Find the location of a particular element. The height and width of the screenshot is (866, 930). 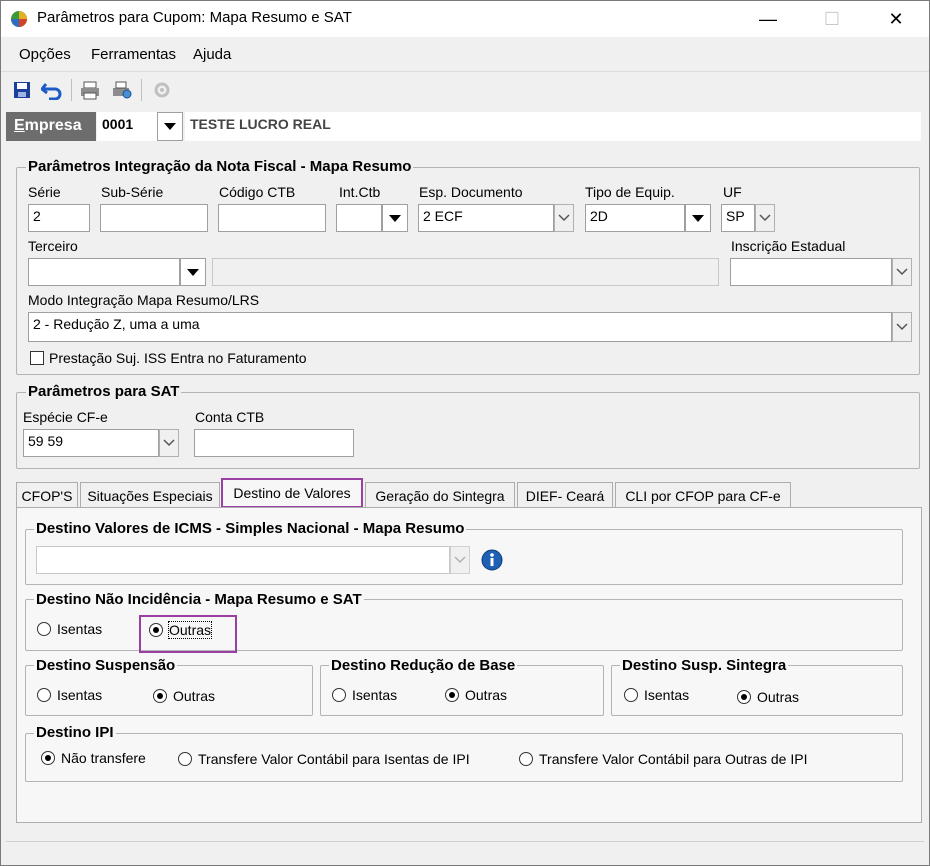

settings-disabled-icon is located at coordinates (162, 90).